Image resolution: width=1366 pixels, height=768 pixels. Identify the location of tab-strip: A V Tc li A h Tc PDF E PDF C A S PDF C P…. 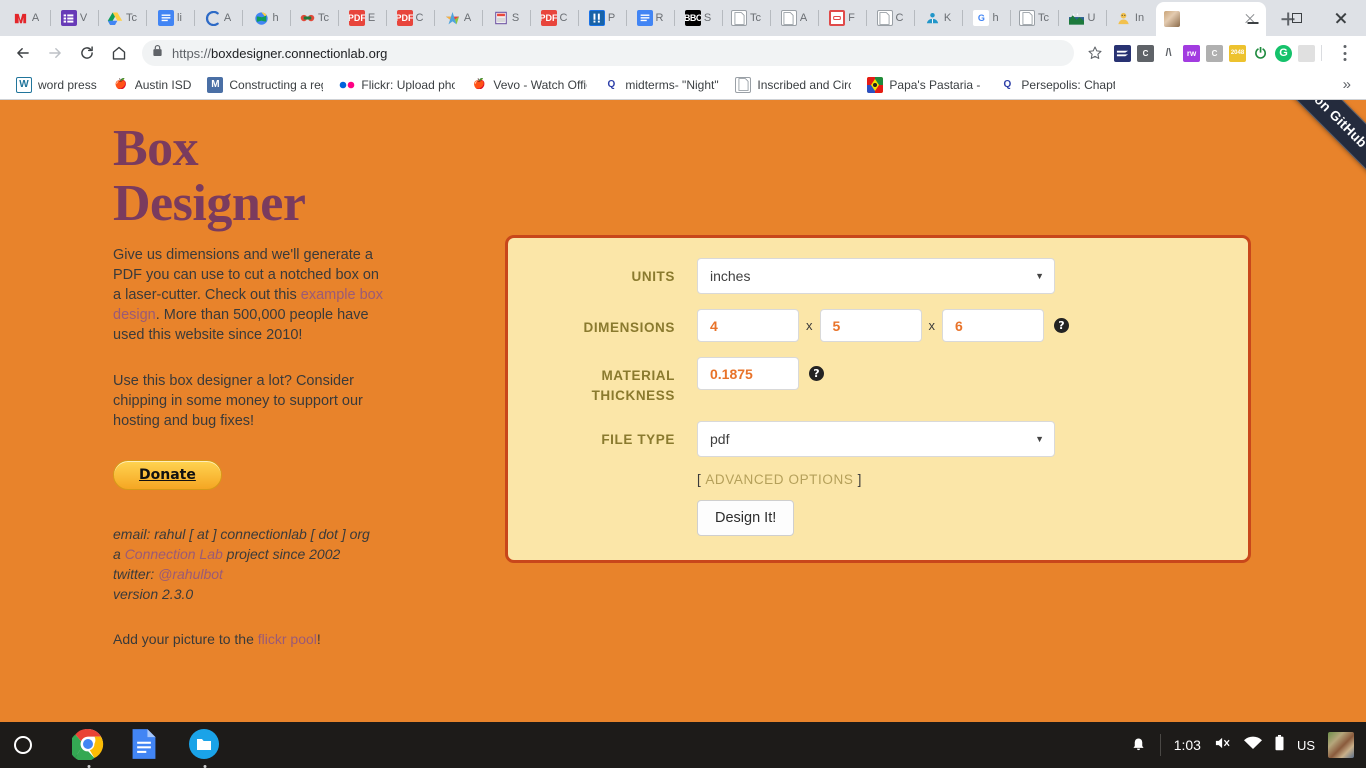
(683, 18).